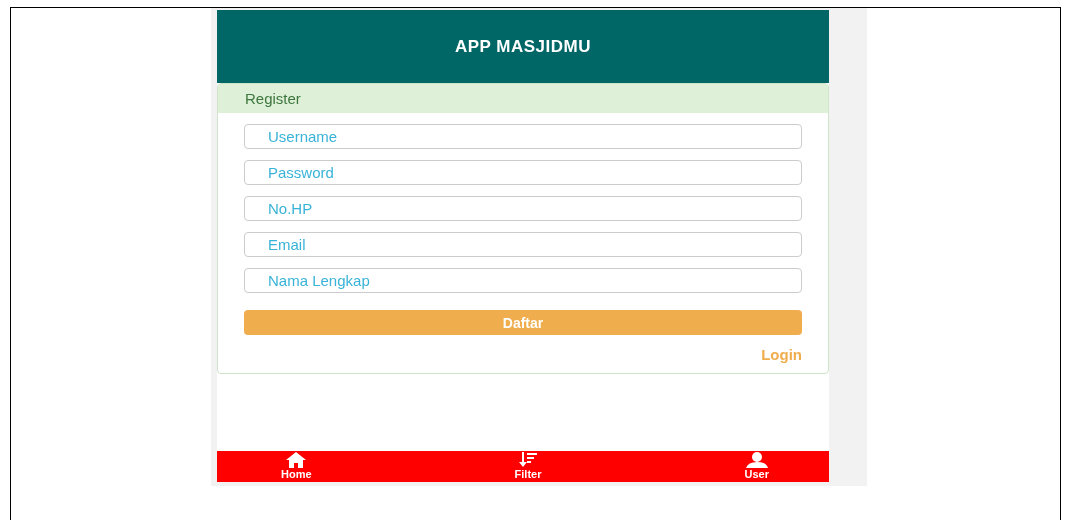  What do you see at coordinates (523, 136) in the screenshot?
I see `input-field: Username` at bounding box center [523, 136].